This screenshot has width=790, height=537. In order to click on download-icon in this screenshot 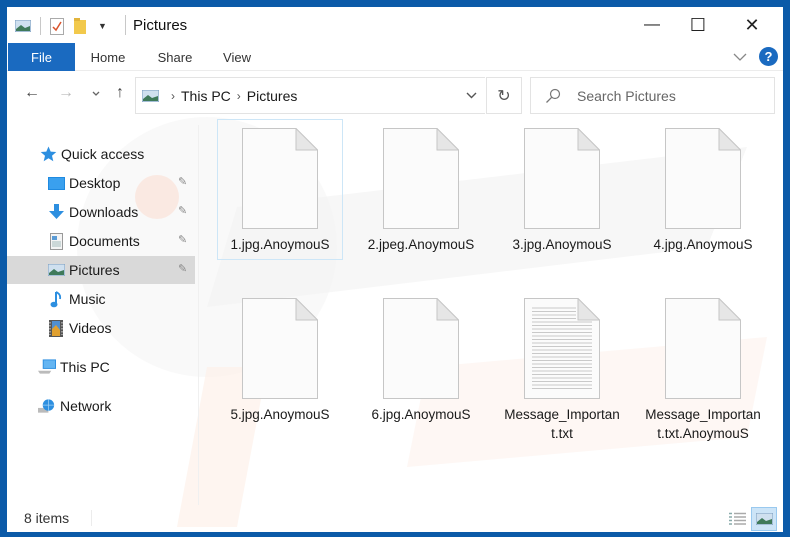, I will do `click(56, 212)`.